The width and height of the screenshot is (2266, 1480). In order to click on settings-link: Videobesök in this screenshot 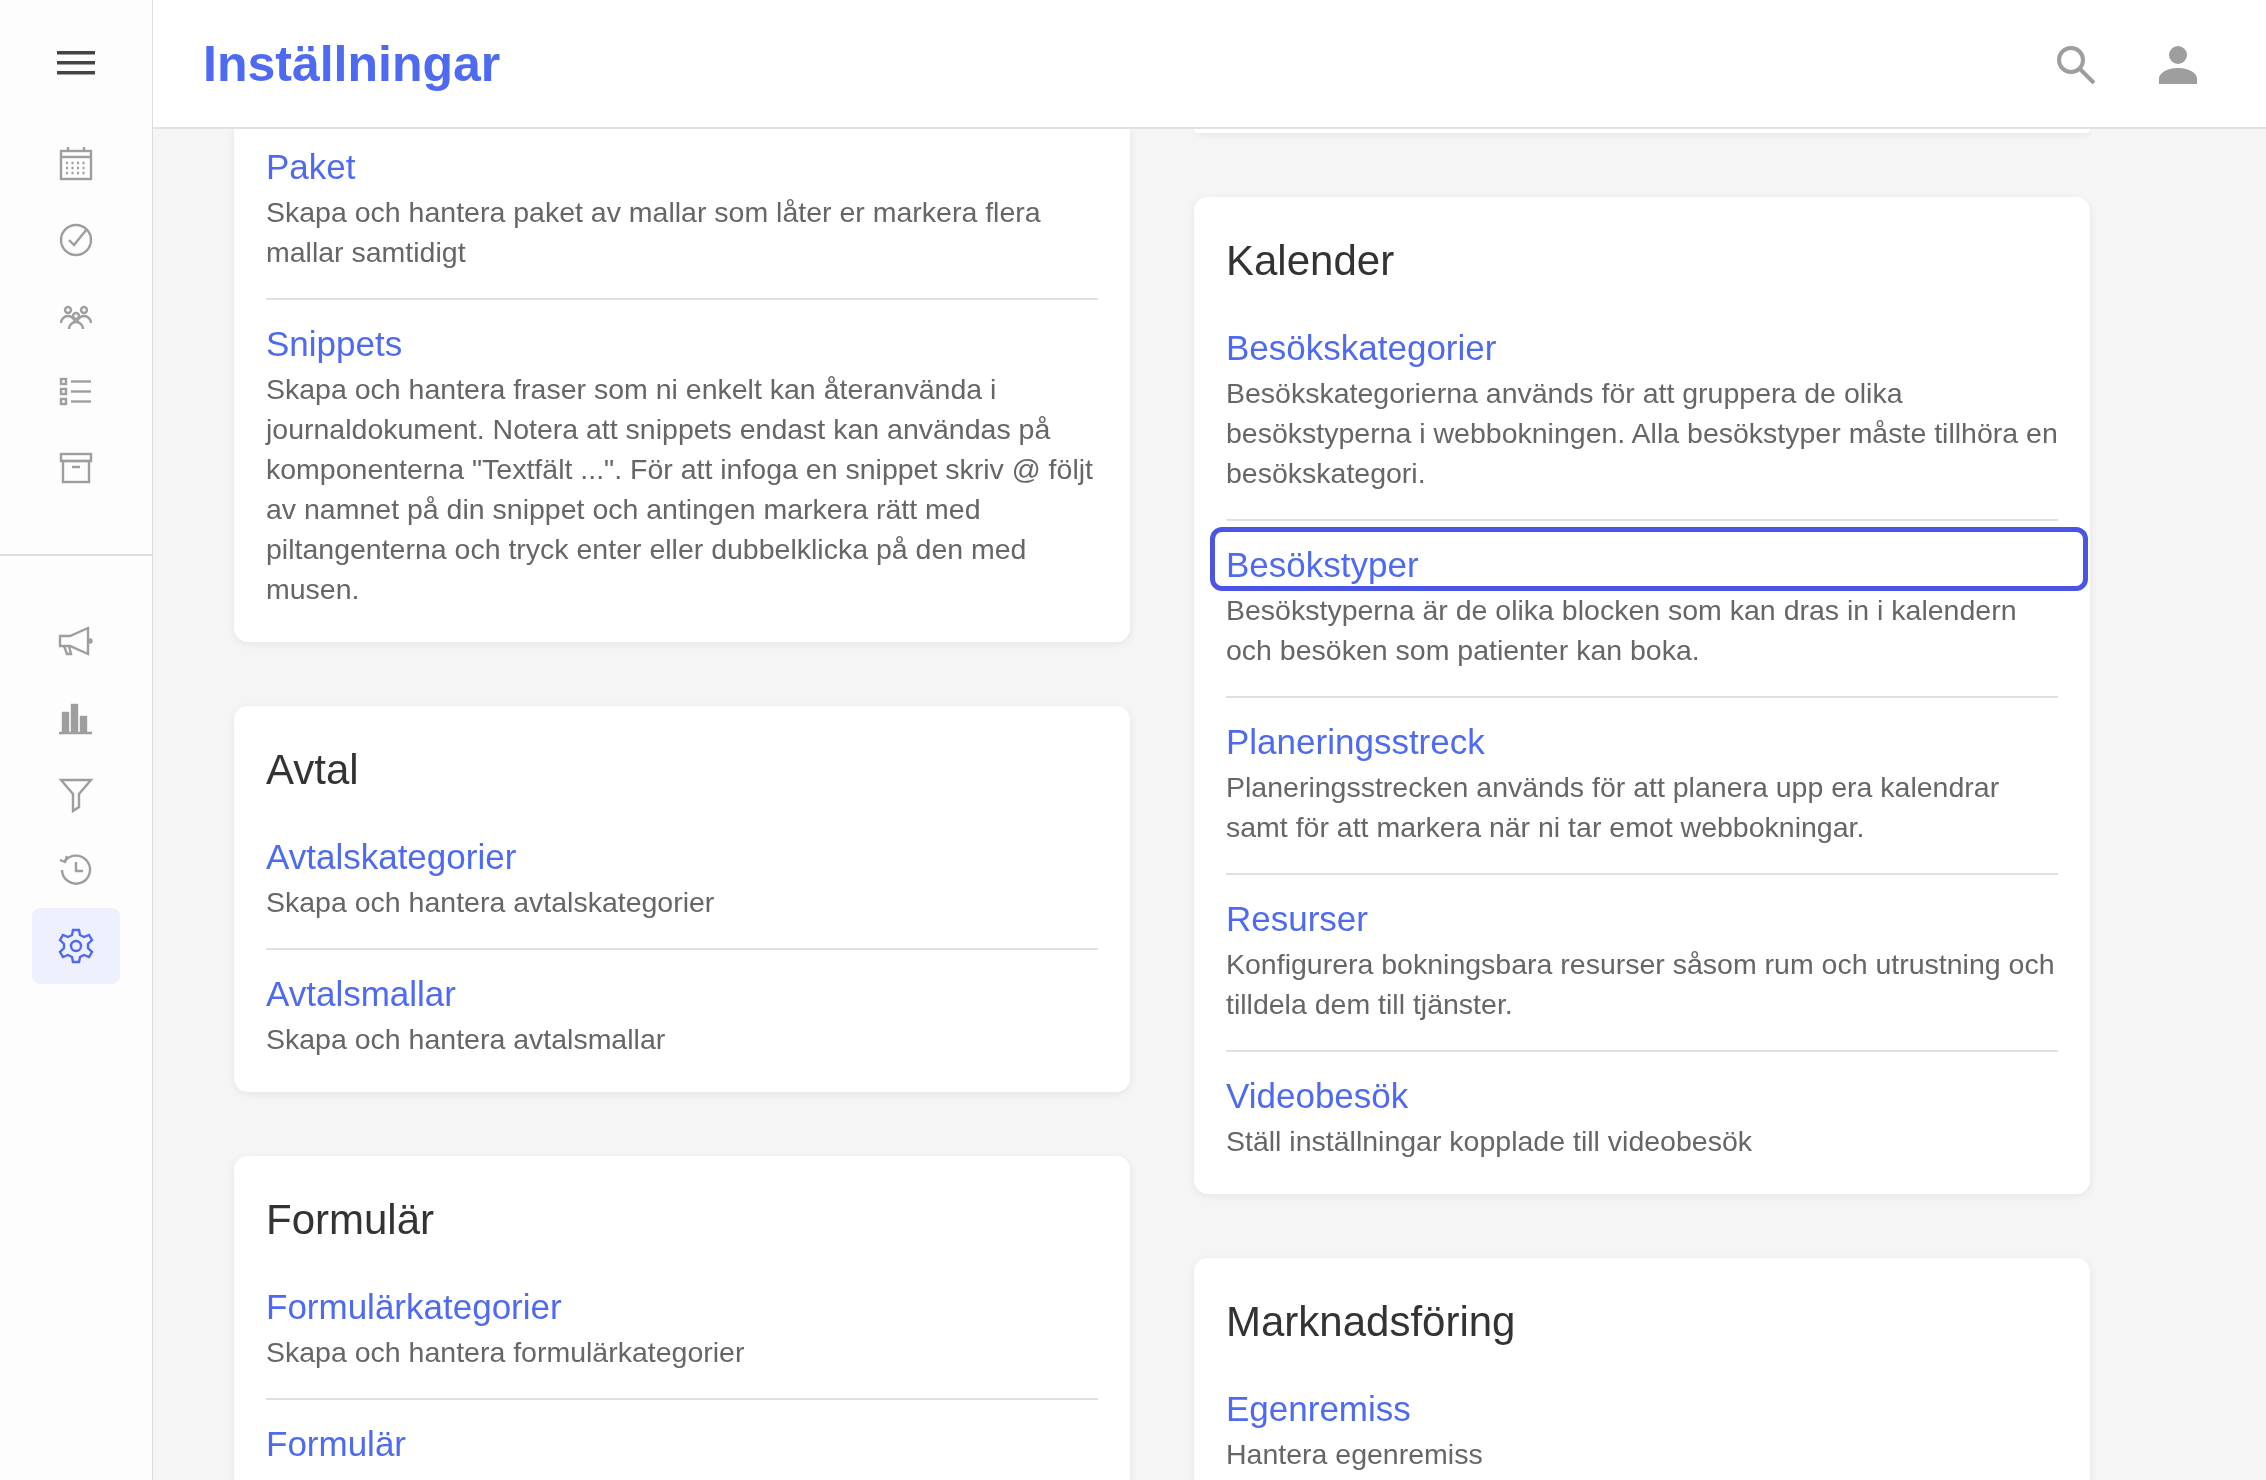, I will do `click(1317, 1096)`.